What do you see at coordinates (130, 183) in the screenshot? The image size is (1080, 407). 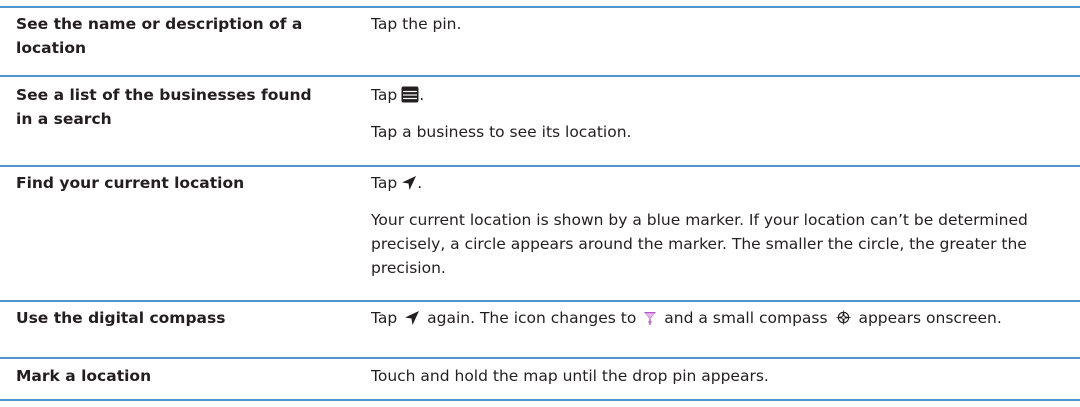 I see `row-task-current-location: Find your current location` at bounding box center [130, 183].